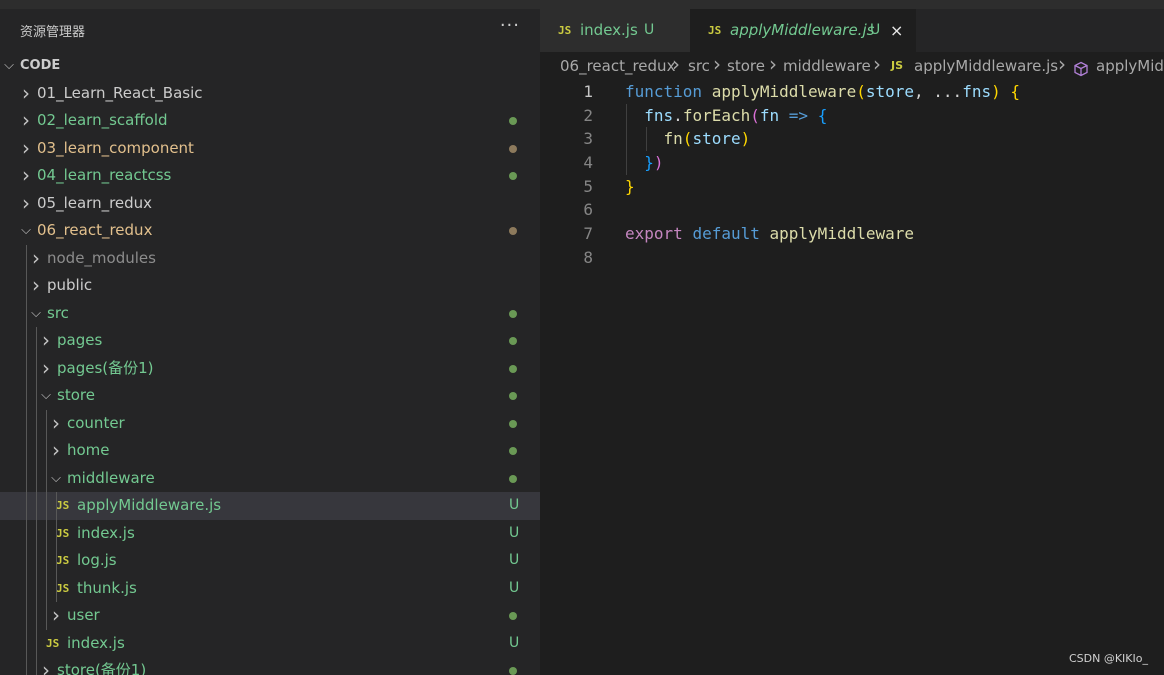 This screenshot has width=1164, height=675. Describe the element at coordinates (609, 30) in the screenshot. I see `tab-label: index.js` at that location.